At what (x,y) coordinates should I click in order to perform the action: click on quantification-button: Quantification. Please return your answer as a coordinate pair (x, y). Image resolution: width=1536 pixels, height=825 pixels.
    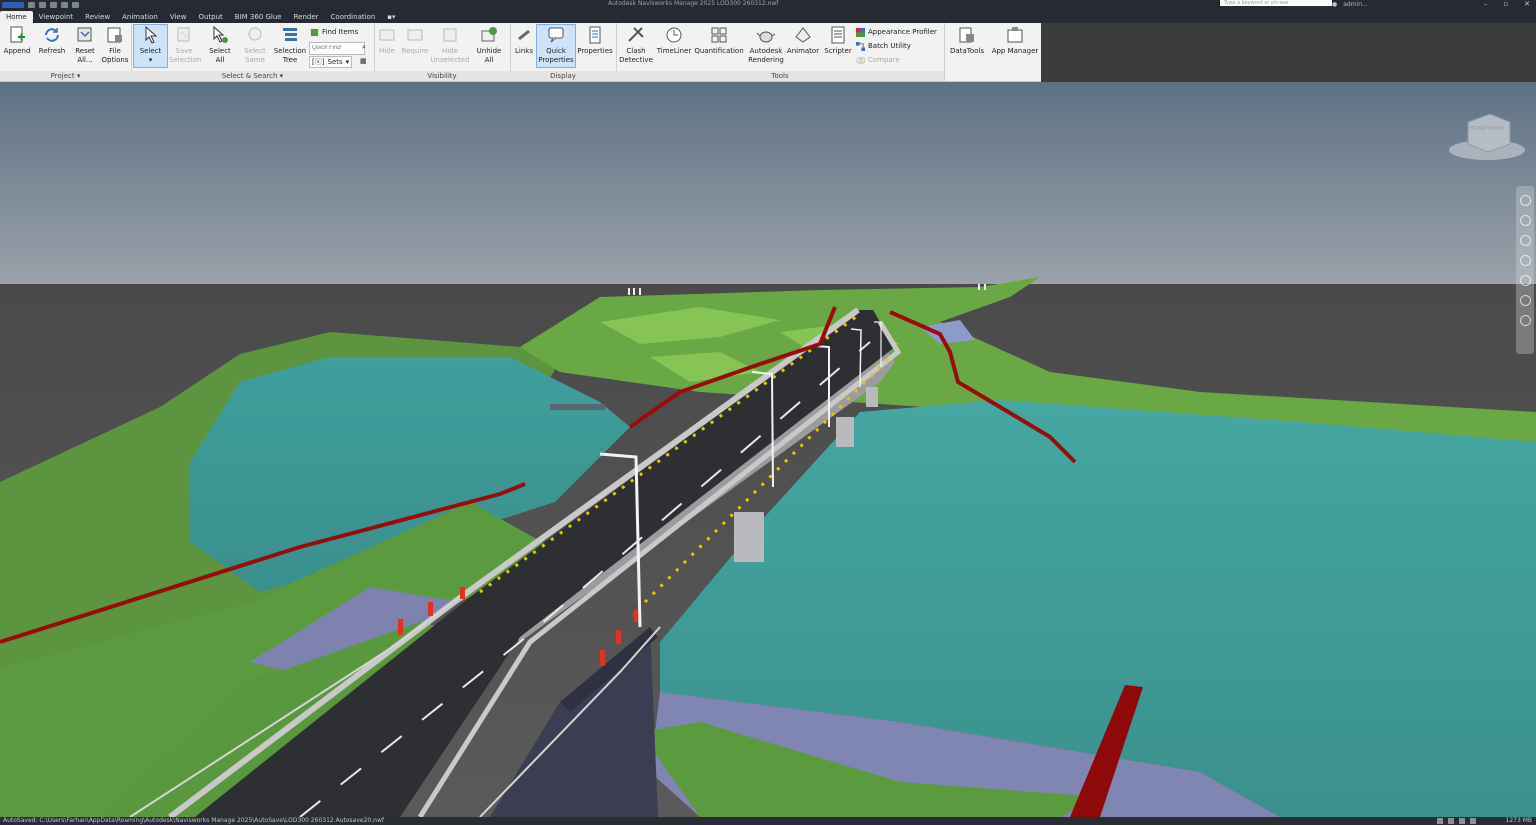
    Looking at the image, I should click on (719, 40).